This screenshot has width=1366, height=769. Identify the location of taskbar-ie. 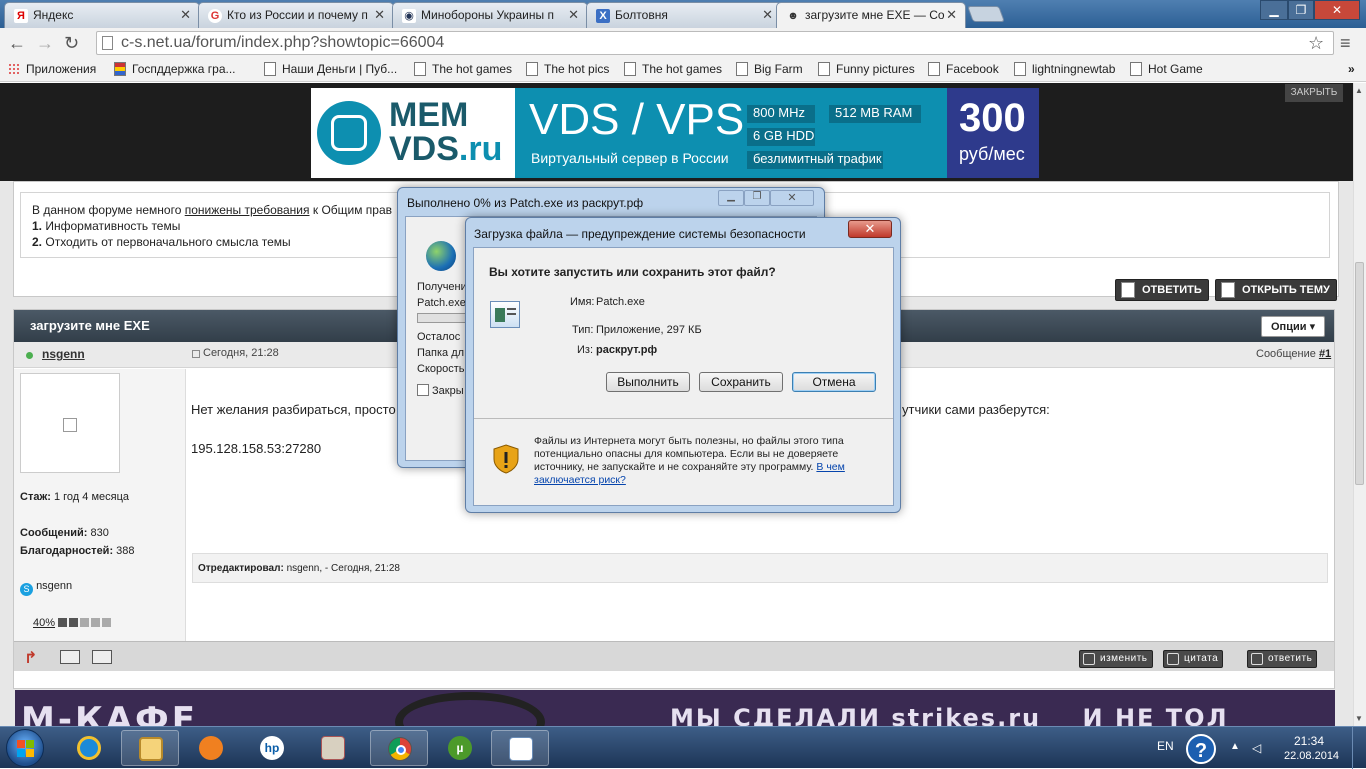
(89, 748).